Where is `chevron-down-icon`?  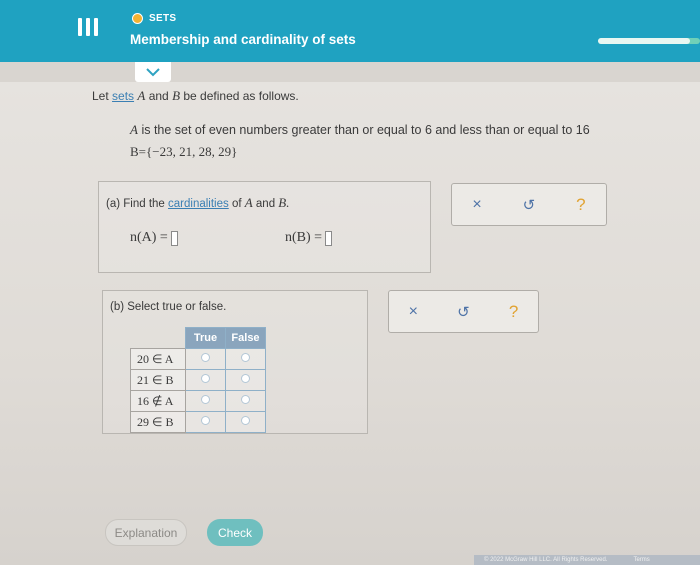
chevron-down-icon is located at coordinates (153, 71).